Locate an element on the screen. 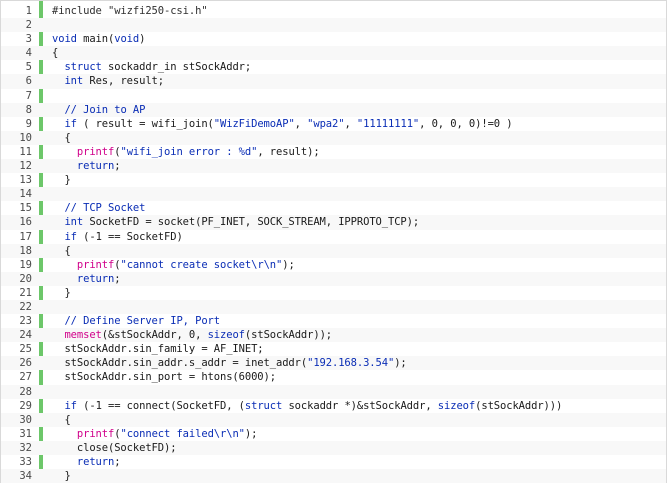 The width and height of the screenshot is (667, 483). code-line: 10 { is located at coordinates (333, 137).